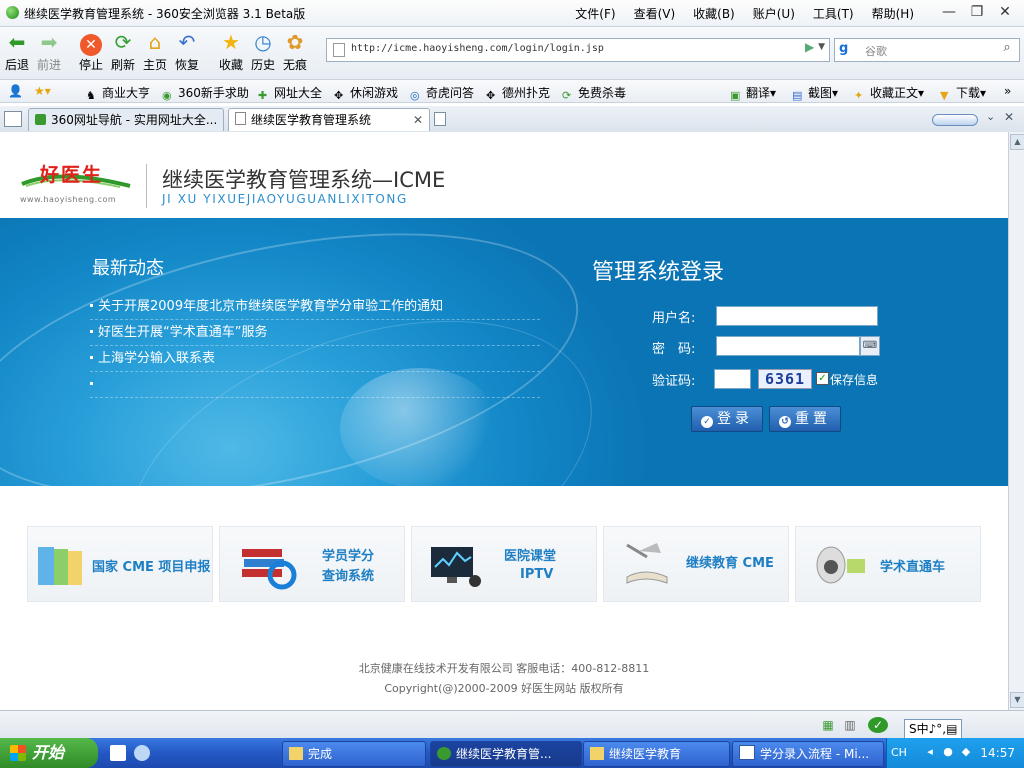 This screenshot has height=768, width=1024. Describe the element at coordinates (231, 51) in the screenshot. I see `favorites-button: ★ 收藏` at that location.